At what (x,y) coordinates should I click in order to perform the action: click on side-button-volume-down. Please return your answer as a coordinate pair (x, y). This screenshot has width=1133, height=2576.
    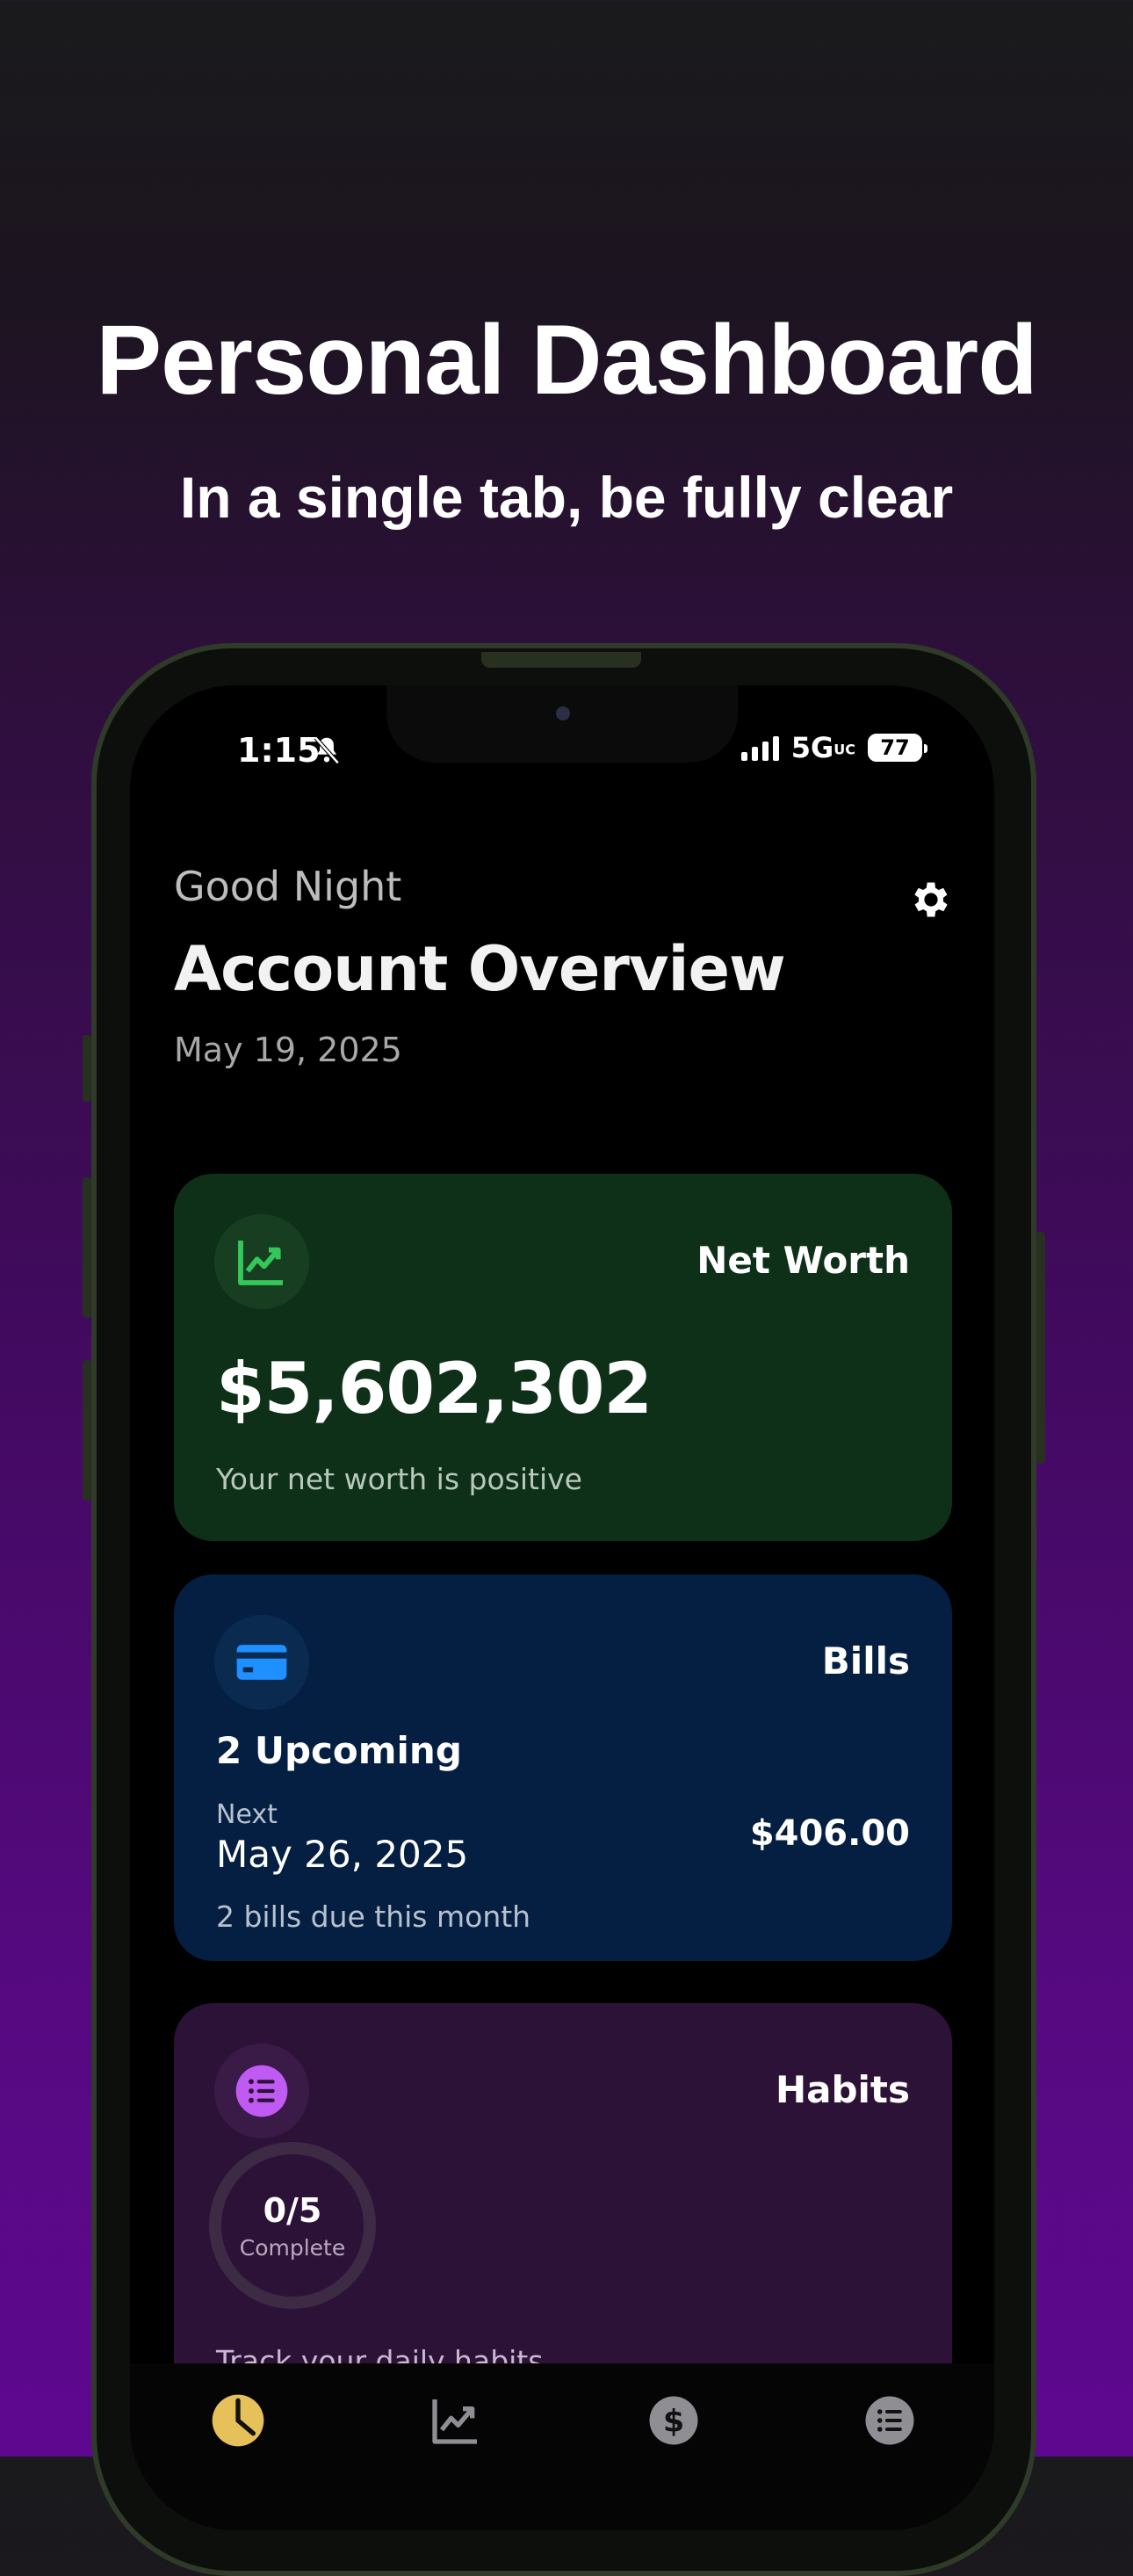
    Looking at the image, I should click on (87, 1430).